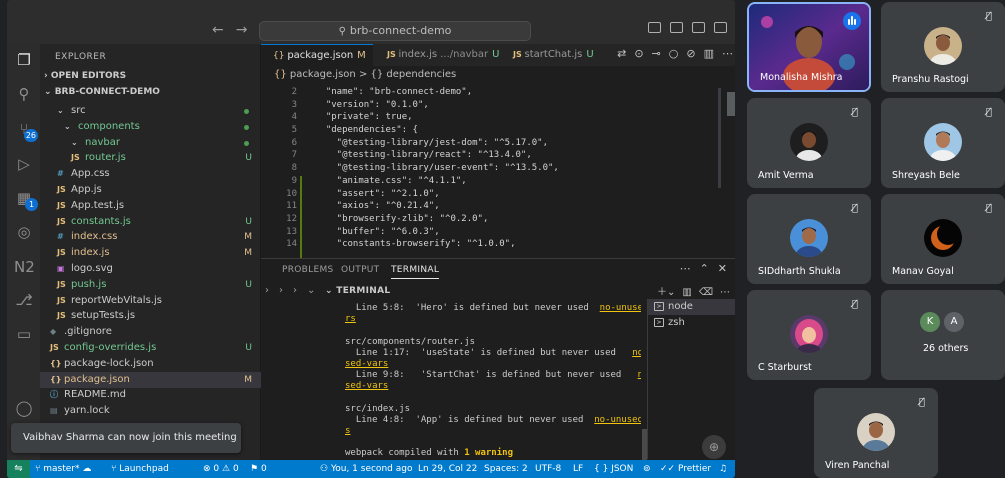 The image size is (1005, 478). Describe the element at coordinates (63, 469) in the screenshot. I see `branch-status: ⑂ master* ☁` at that location.